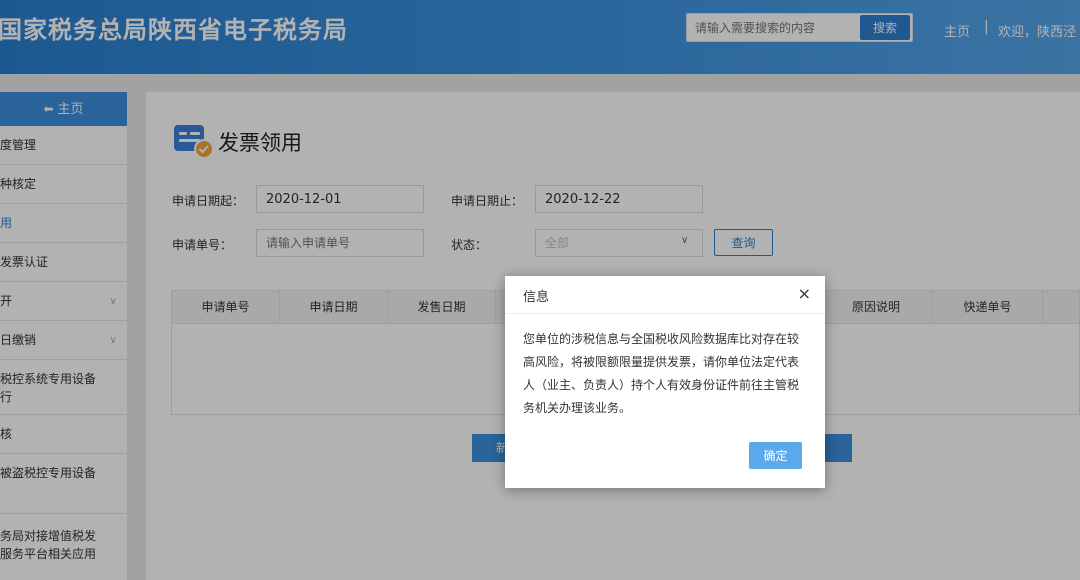 The height and width of the screenshot is (580, 1080). Describe the element at coordinates (804, 293) in the screenshot. I see `close-icon: ×` at that location.